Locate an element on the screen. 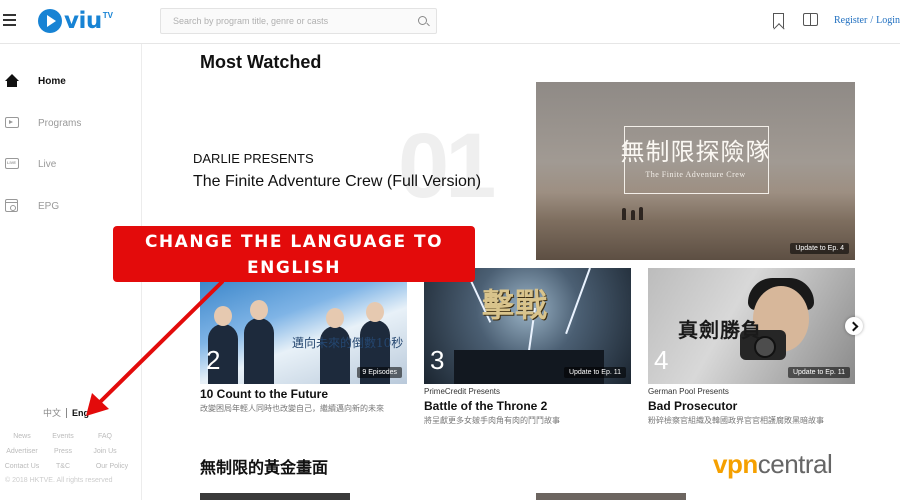 The height and width of the screenshot is (500, 900). card-rank: 3 is located at coordinates (437, 360).